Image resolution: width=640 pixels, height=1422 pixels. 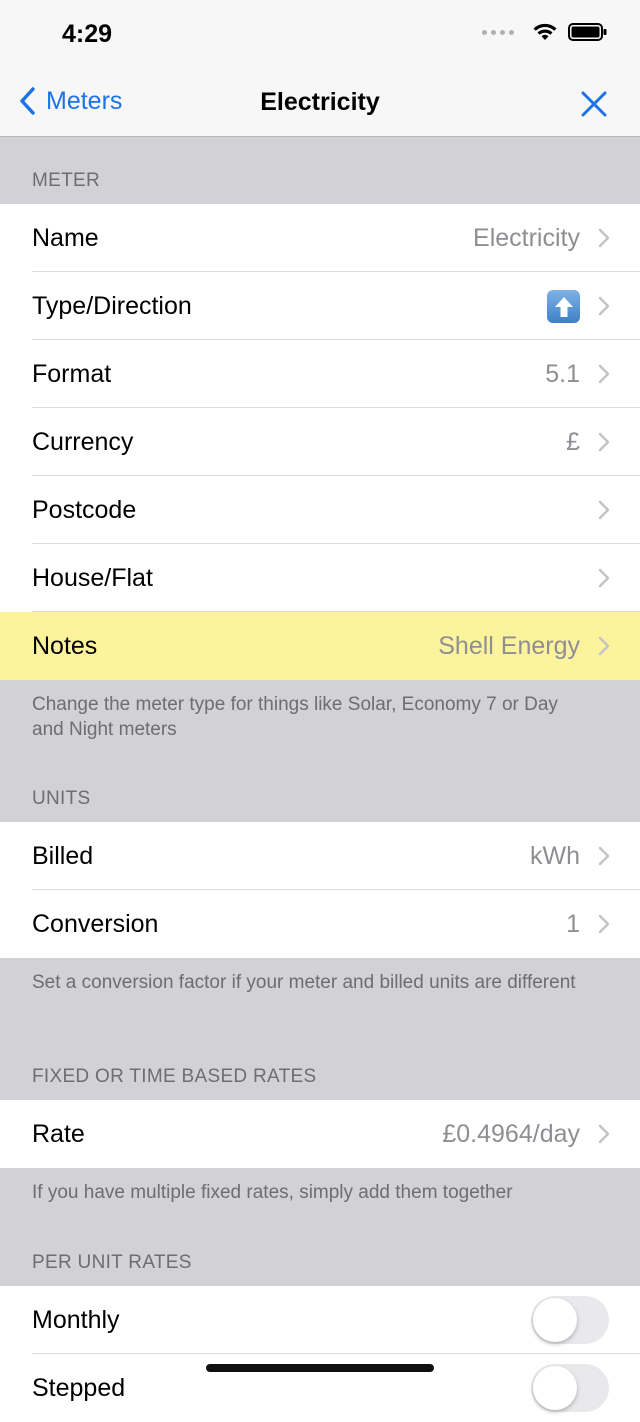 What do you see at coordinates (555, 855) in the screenshot?
I see `row-value: kWh` at bounding box center [555, 855].